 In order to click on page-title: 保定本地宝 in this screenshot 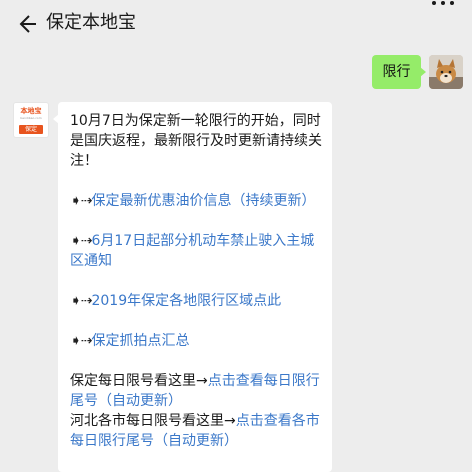, I will do `click(91, 22)`.